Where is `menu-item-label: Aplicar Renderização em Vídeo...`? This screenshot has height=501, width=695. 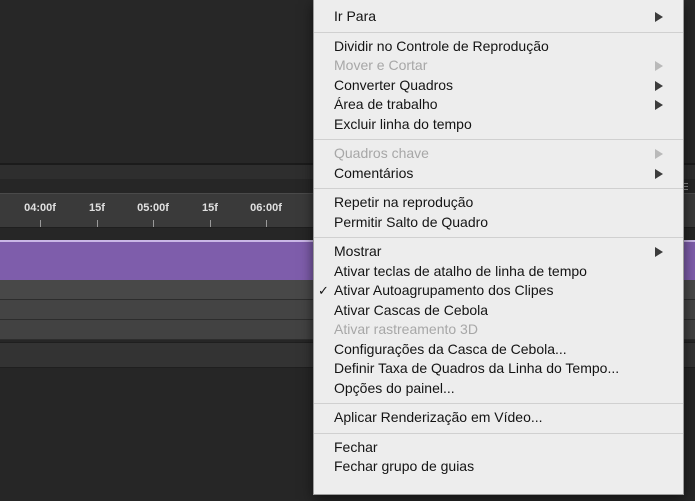 menu-item-label: Aplicar Renderização em Vídeo... is located at coordinates (438, 417).